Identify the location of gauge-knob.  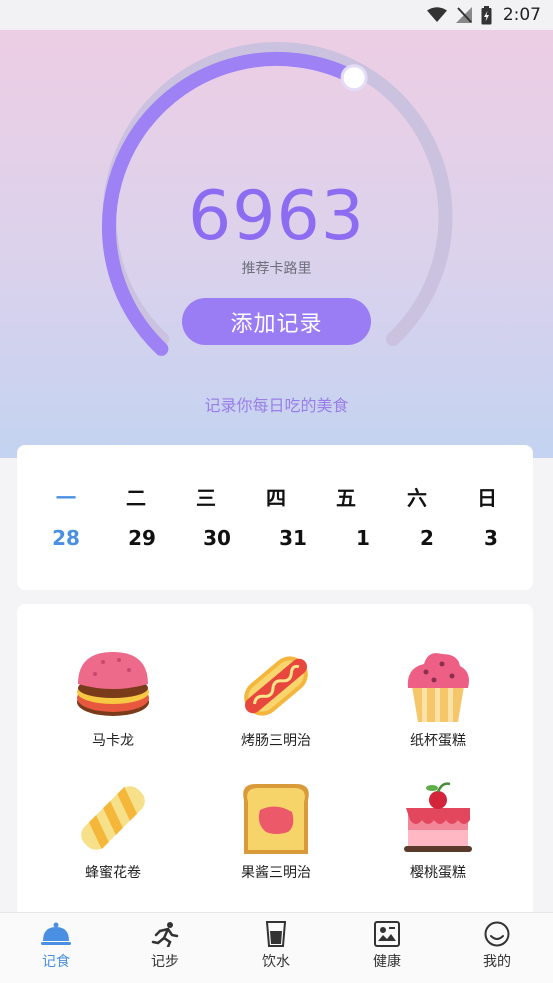
(354, 78).